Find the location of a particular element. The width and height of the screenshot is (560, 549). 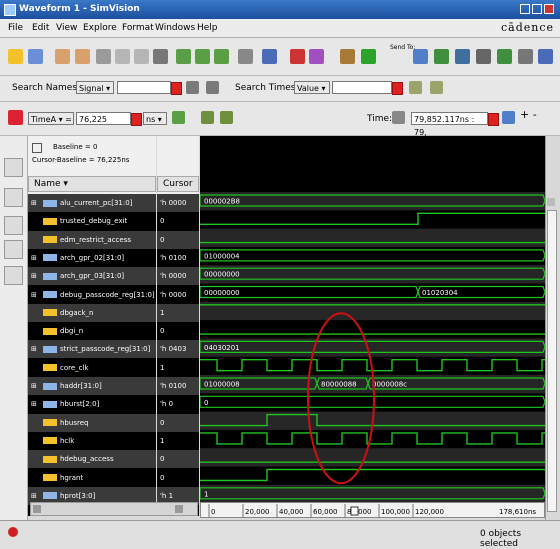

previous-edge-icon is located at coordinates (207, 117).